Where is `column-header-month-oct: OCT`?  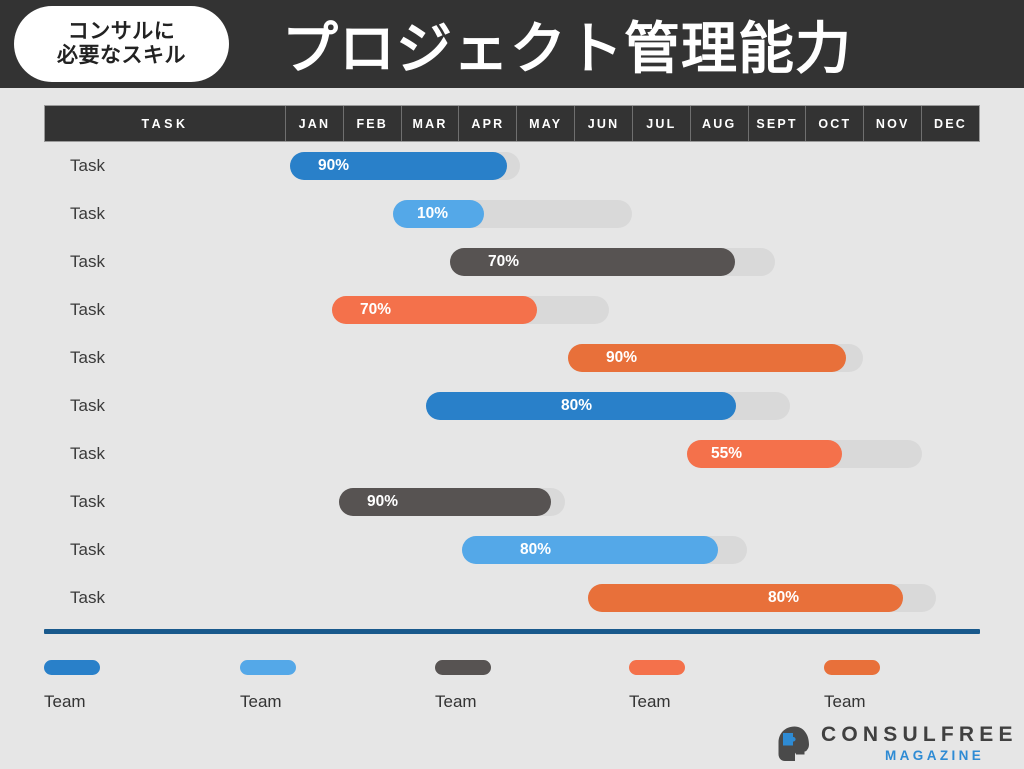 column-header-month-oct: OCT is located at coordinates (835, 123).